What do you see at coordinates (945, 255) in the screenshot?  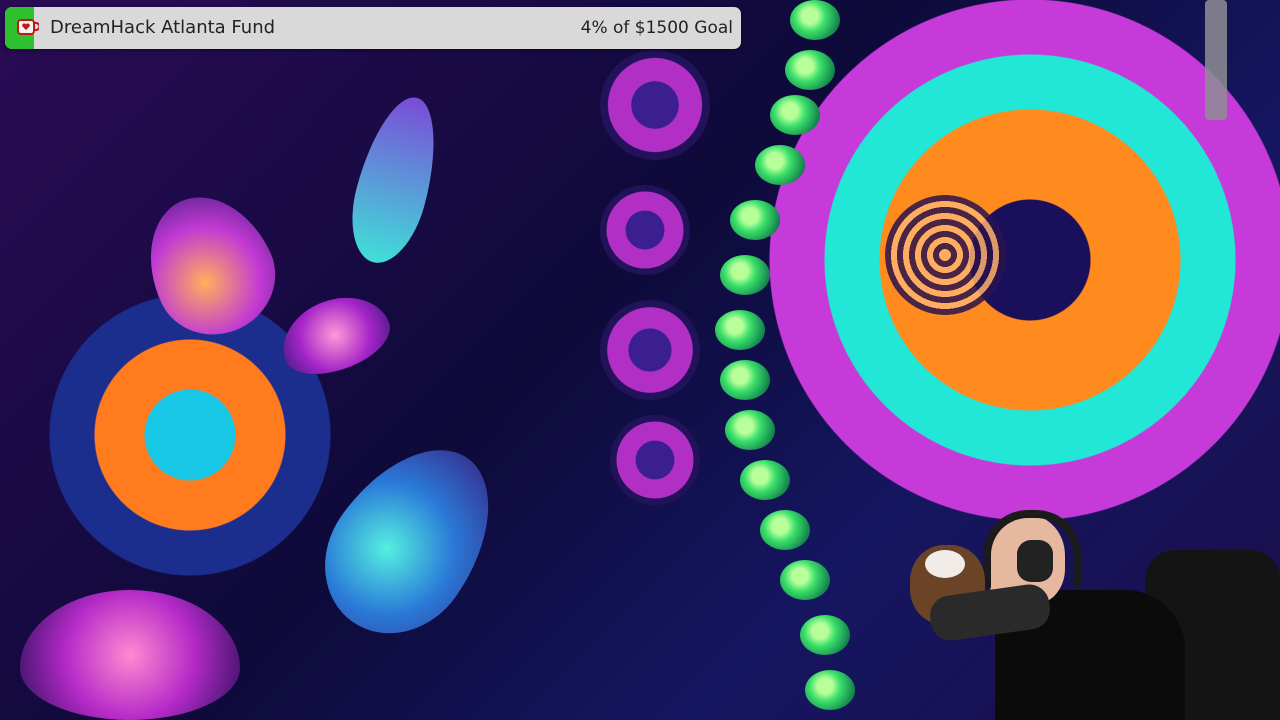 I see `spiral-center` at bounding box center [945, 255].